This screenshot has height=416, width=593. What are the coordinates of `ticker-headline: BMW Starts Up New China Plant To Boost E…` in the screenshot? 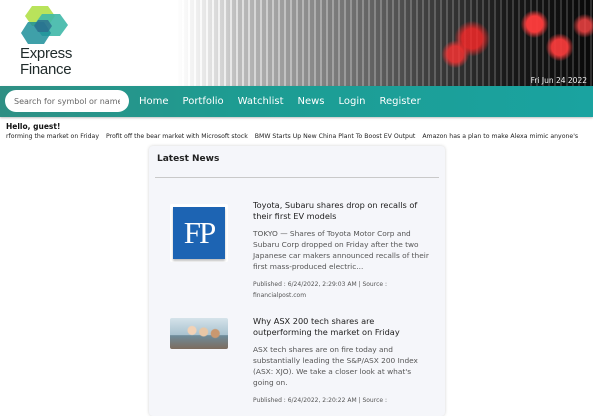 It's located at (335, 136).